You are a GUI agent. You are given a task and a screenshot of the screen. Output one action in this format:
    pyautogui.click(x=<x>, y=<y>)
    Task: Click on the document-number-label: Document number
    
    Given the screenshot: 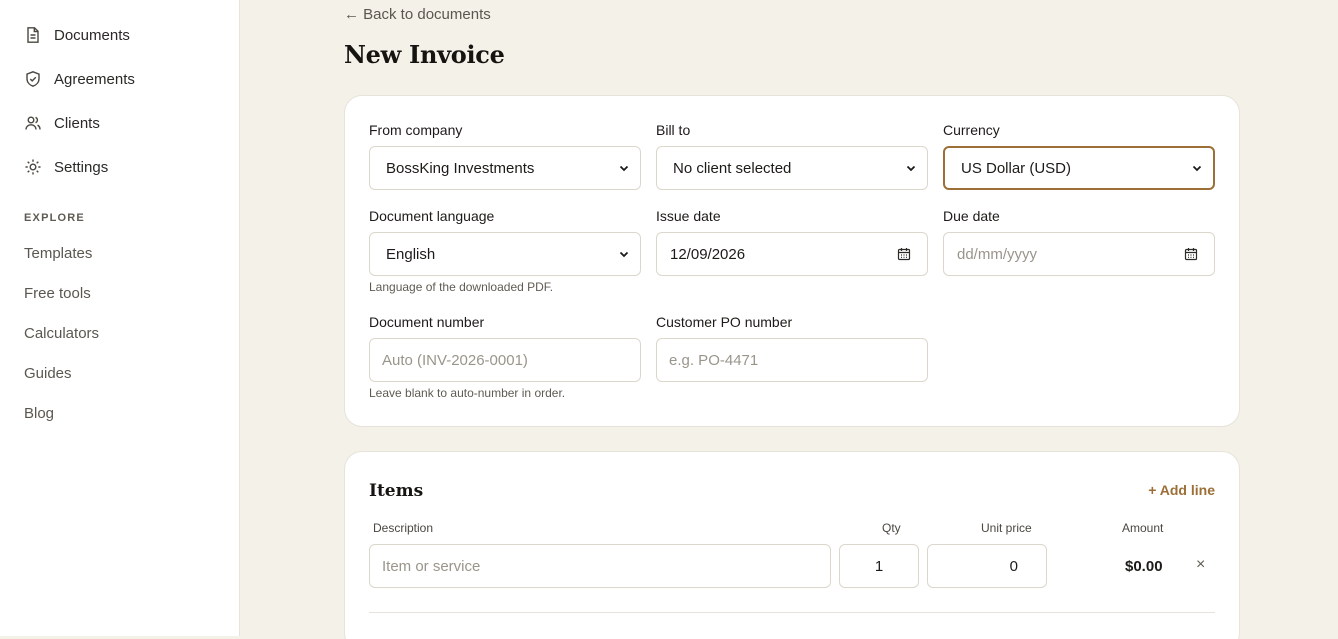 What is the action you would take?
    pyautogui.click(x=427, y=322)
    